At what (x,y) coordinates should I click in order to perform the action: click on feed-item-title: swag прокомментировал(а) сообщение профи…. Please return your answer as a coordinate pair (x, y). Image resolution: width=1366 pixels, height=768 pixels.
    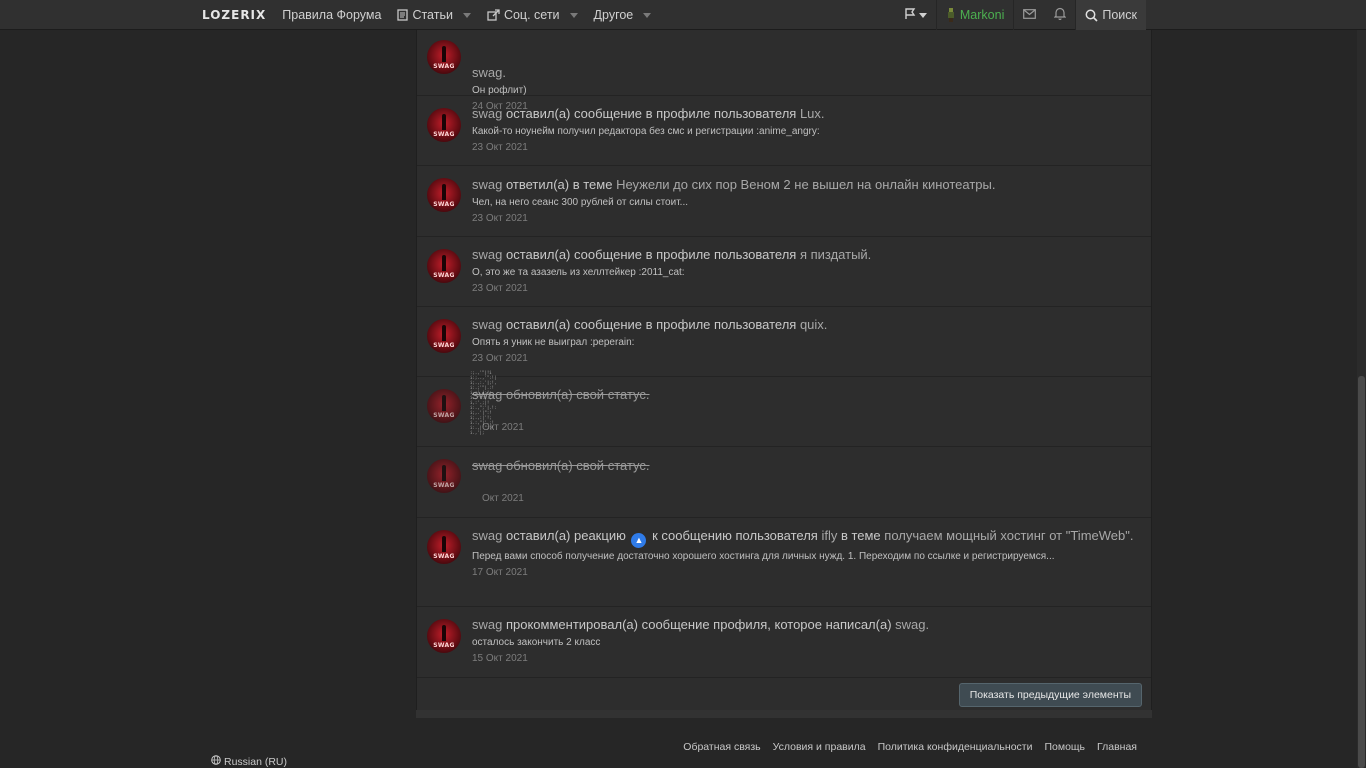
    Looking at the image, I should click on (701, 624).